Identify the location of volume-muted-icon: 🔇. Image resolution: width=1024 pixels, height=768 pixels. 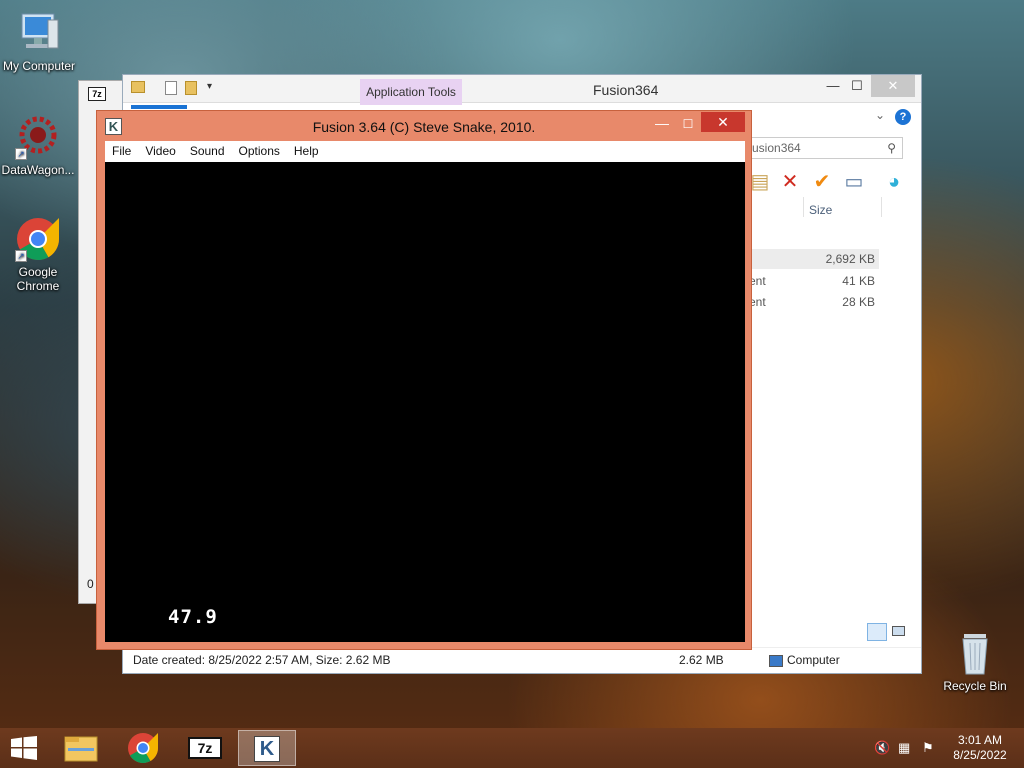
(882, 748).